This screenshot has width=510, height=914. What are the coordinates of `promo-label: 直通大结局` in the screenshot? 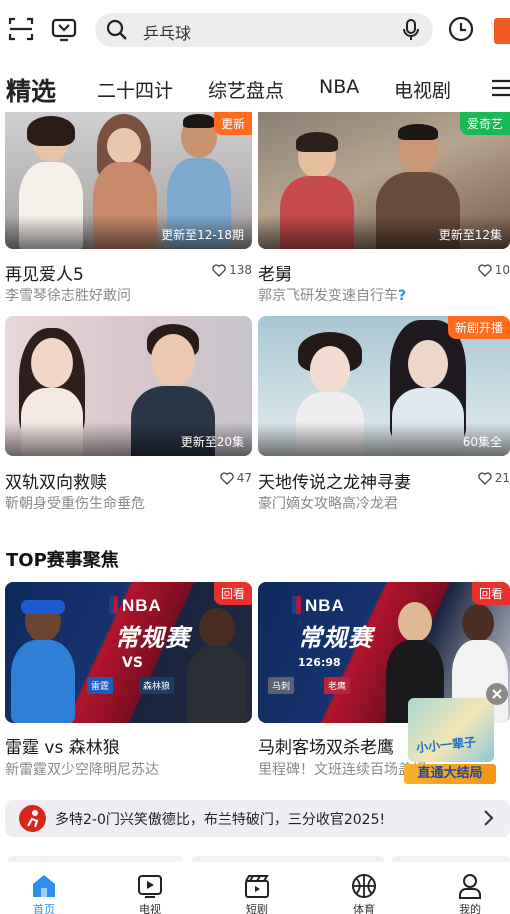 It's located at (450, 774).